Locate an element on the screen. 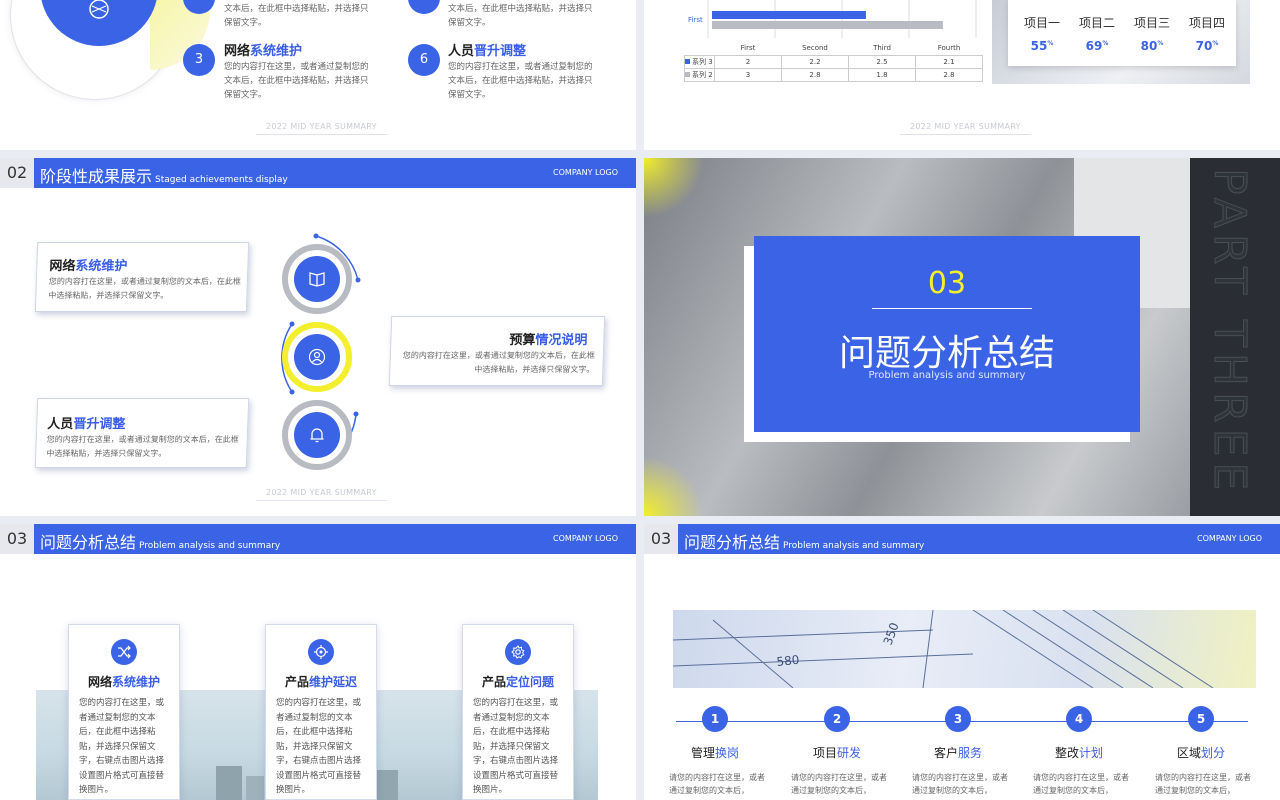 This screenshot has width=1280, height=800. step-title: 整改计划 is located at coordinates (1079, 753).